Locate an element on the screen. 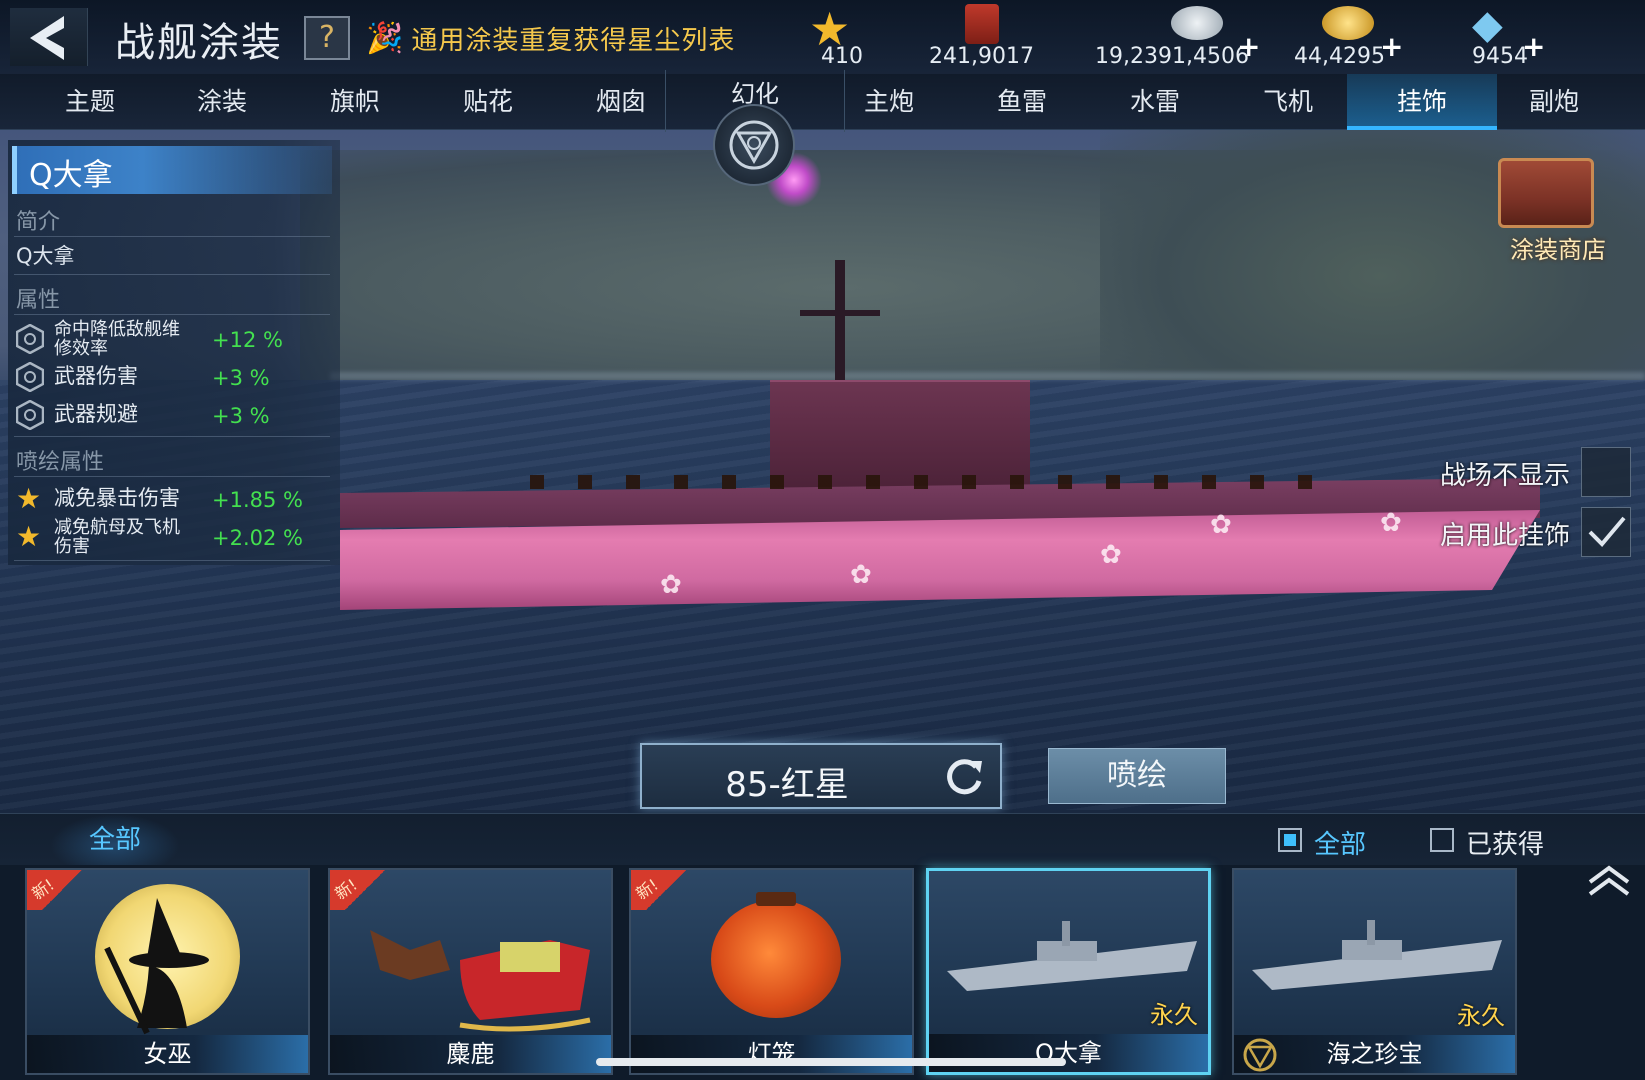  paint-selector: 85-红星 is located at coordinates (821, 776).